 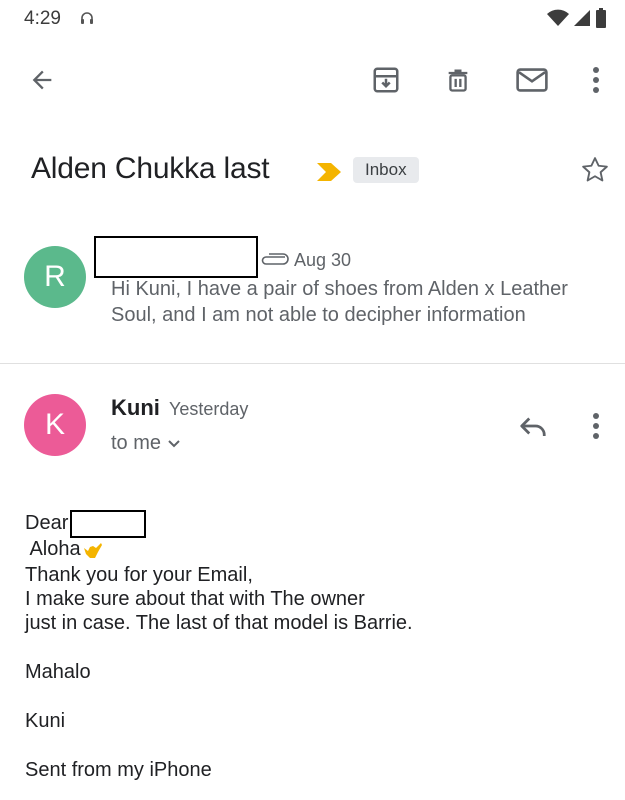 I want to click on message-time: Yesterday, so click(x=209, y=409).